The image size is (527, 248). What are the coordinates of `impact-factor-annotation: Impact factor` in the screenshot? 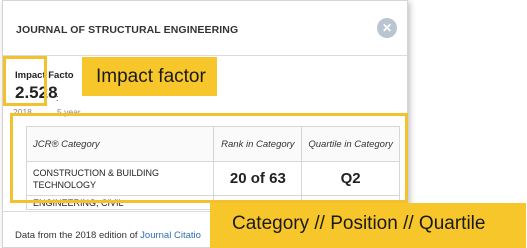 It's located at (149, 76).